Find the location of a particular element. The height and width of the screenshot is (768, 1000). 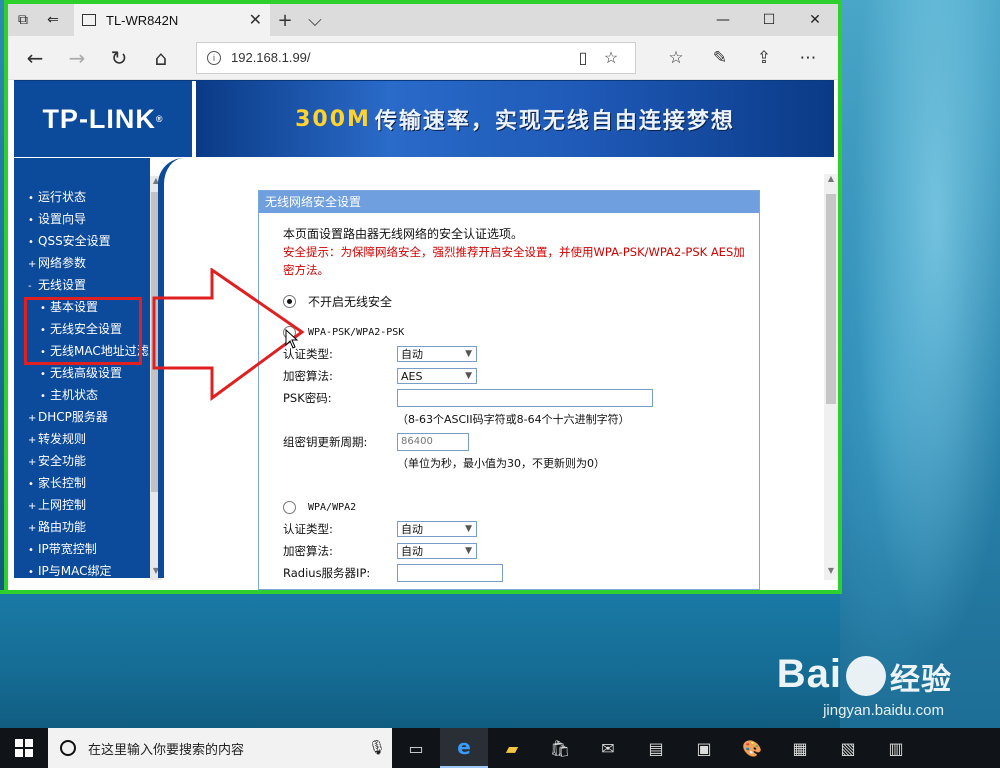

home-icon: ⌂ is located at coordinates (161, 58).